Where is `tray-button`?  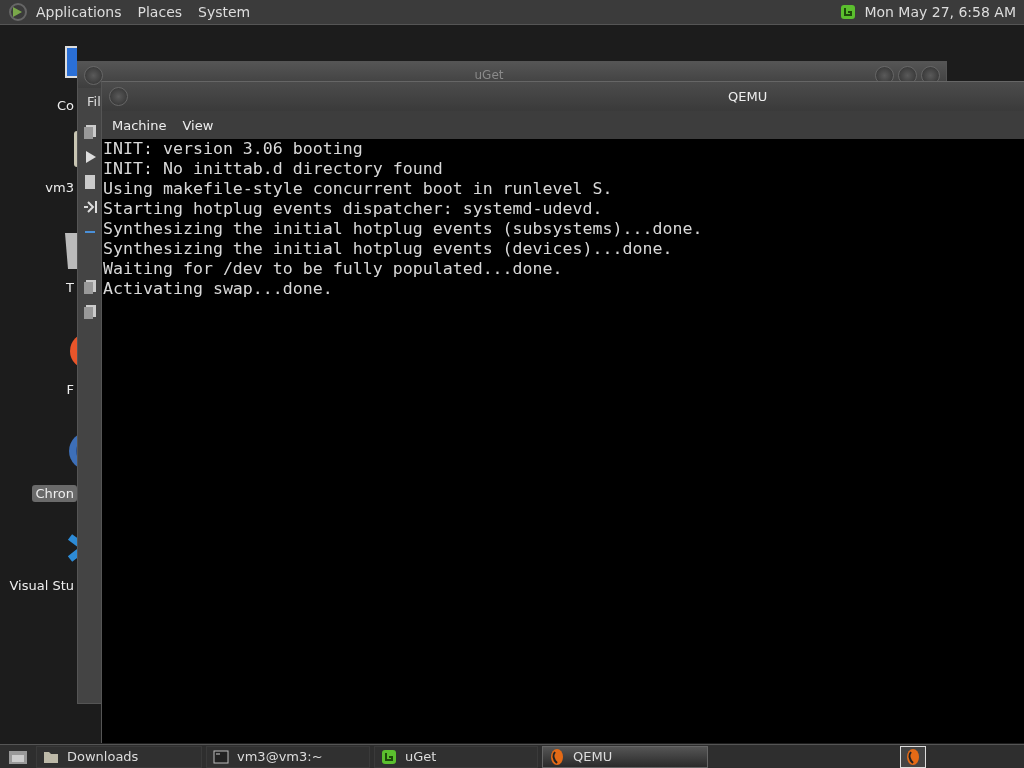 tray-button is located at coordinates (913, 756).